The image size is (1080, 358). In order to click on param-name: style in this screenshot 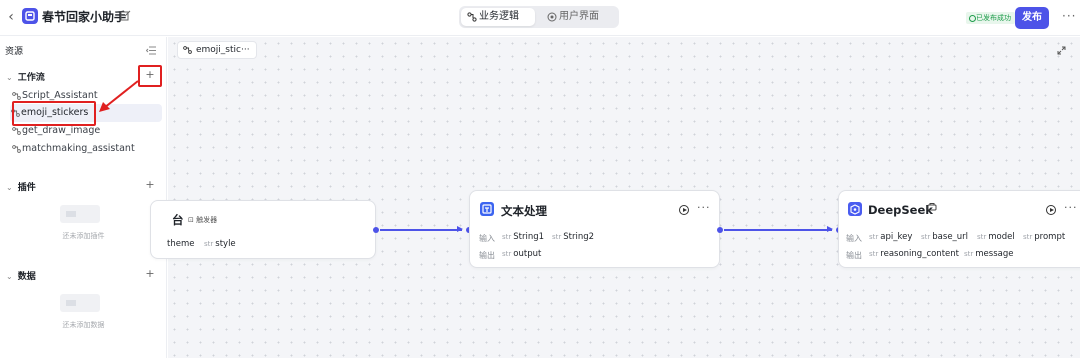, I will do `click(225, 244)`.